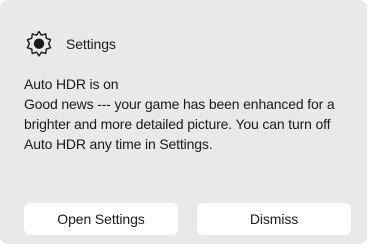 Image resolution: width=377 pixels, height=252 pixels. I want to click on notification-title: Auto HDR is on, so click(71, 84).